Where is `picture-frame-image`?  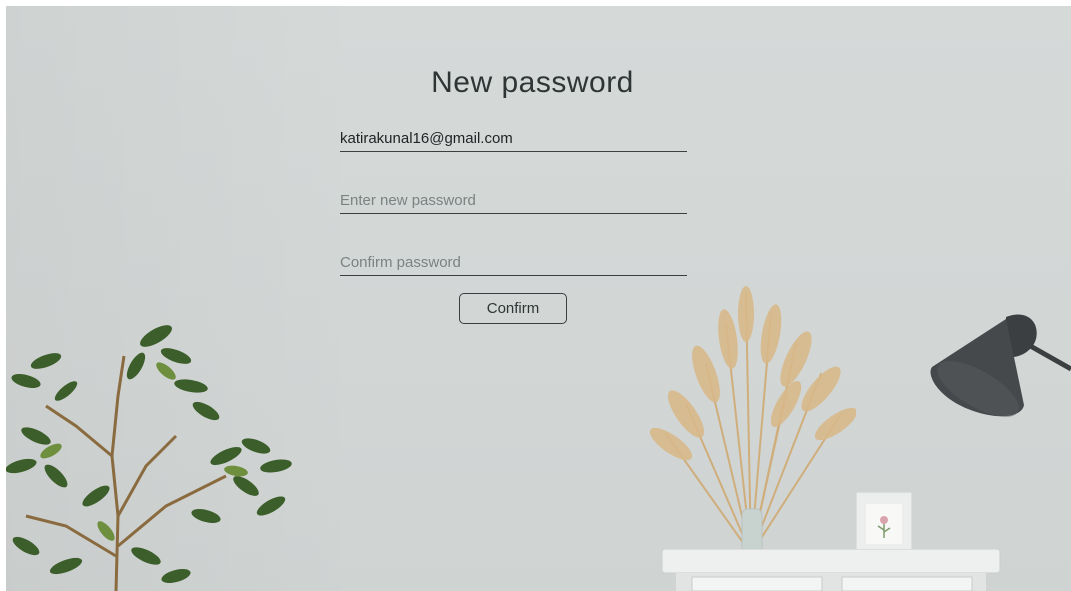
picture-frame-image is located at coordinates (884, 524).